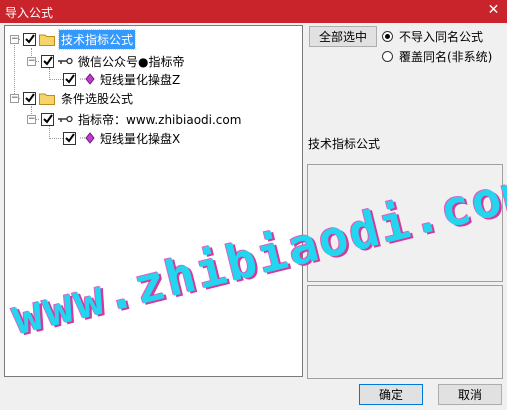  I want to click on window-title: 导入公式, so click(29, 13).